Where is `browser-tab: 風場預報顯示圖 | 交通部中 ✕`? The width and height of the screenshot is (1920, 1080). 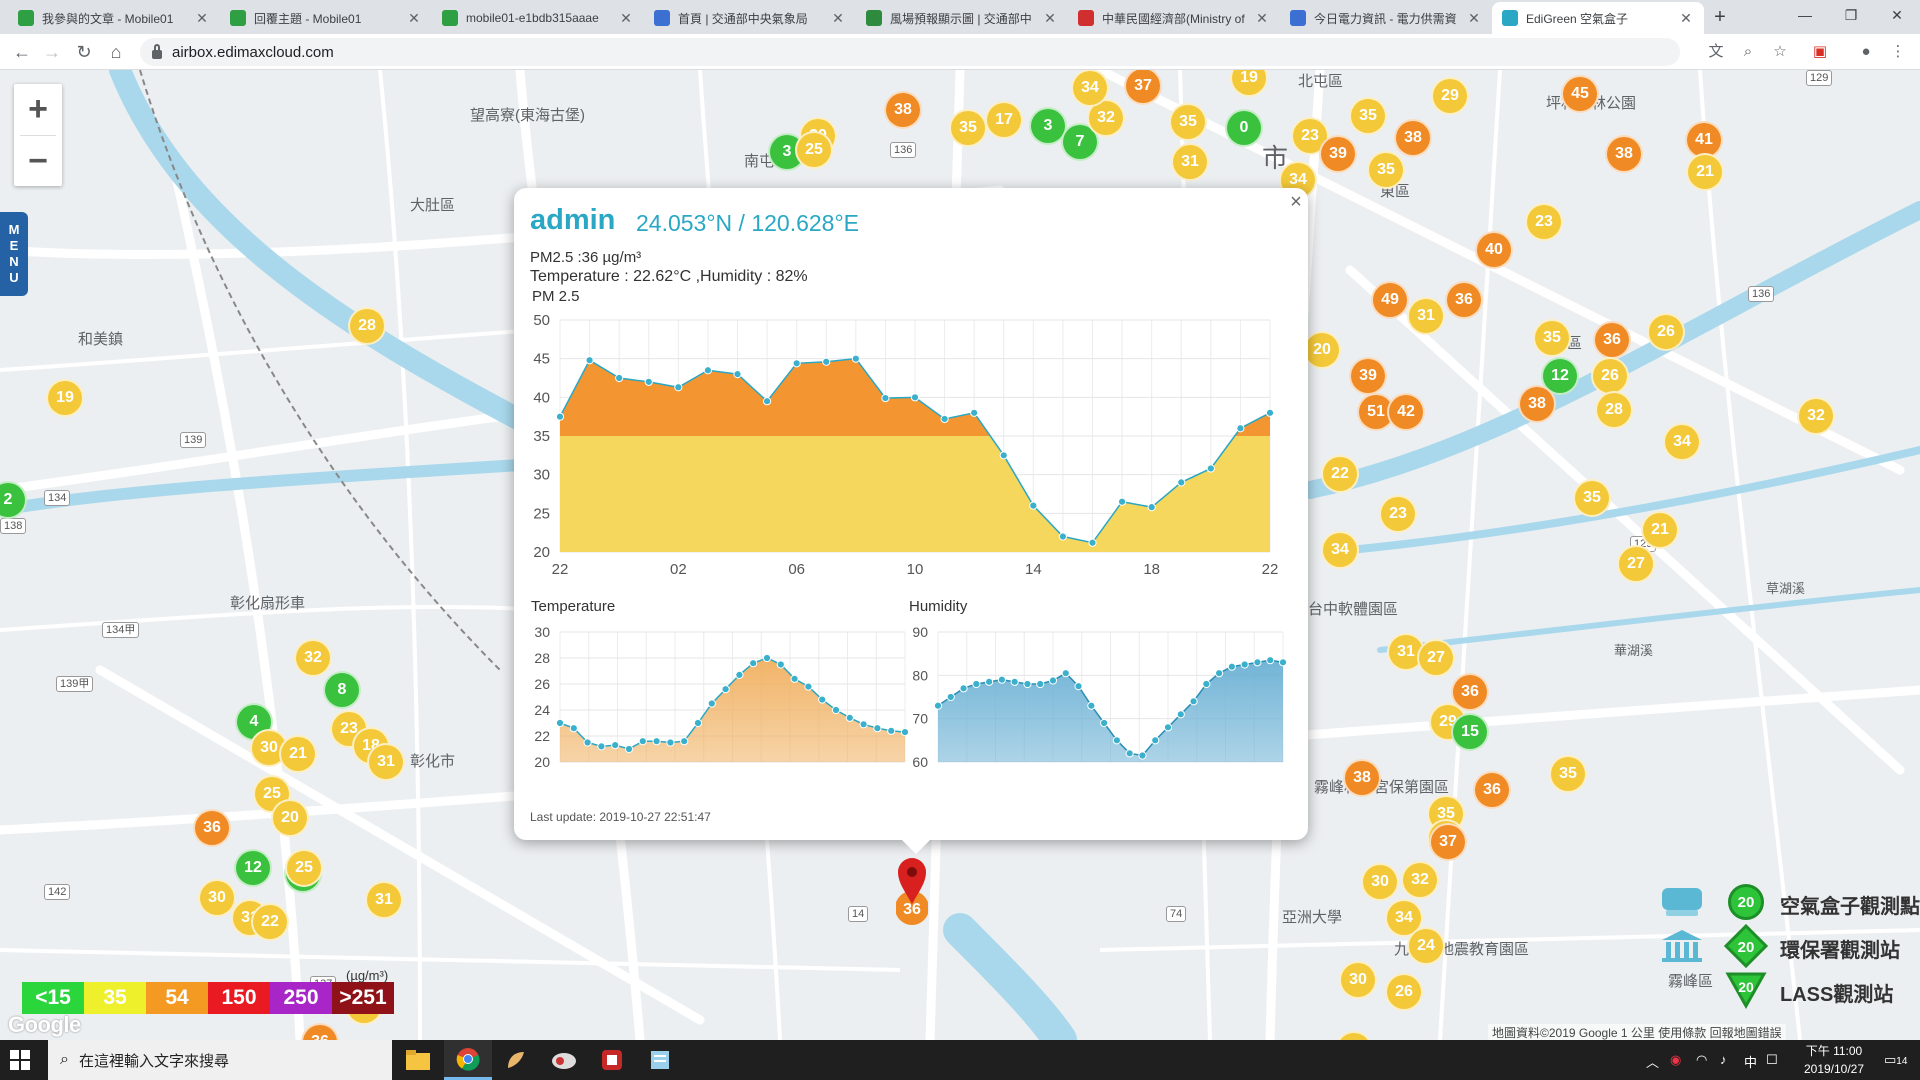
browser-tab: 風場預報顯示圖 | 交通部中 ✕ is located at coordinates (962, 18).